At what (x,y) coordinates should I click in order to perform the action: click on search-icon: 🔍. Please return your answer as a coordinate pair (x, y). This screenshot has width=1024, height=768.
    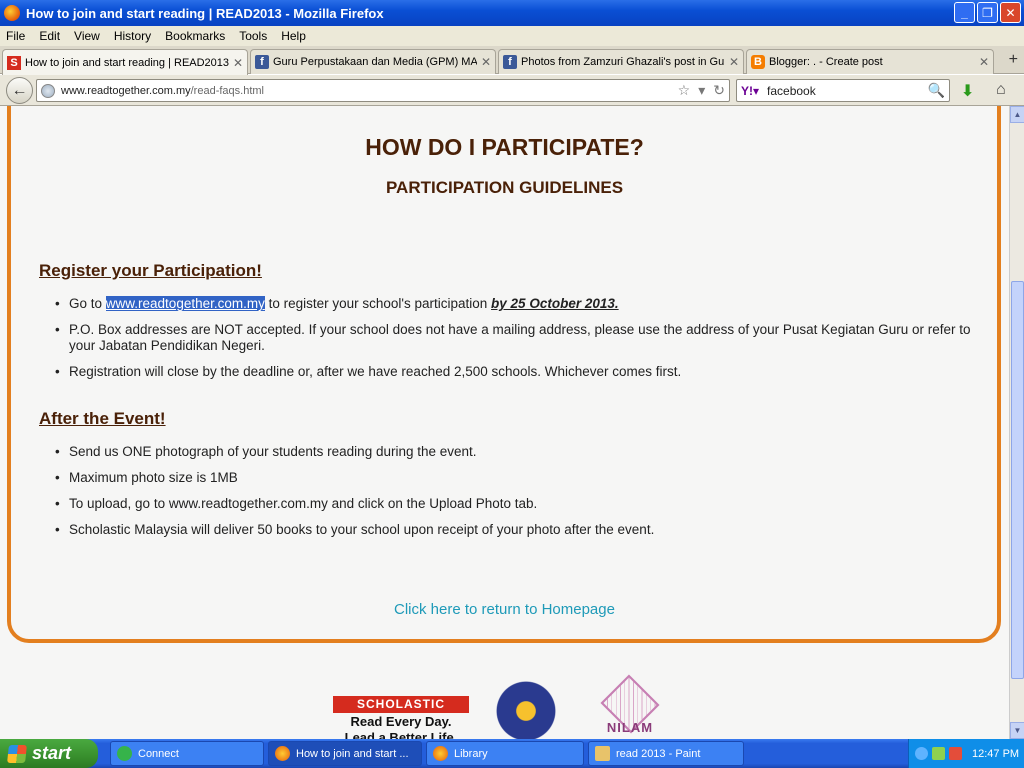
    Looking at the image, I should click on (936, 90).